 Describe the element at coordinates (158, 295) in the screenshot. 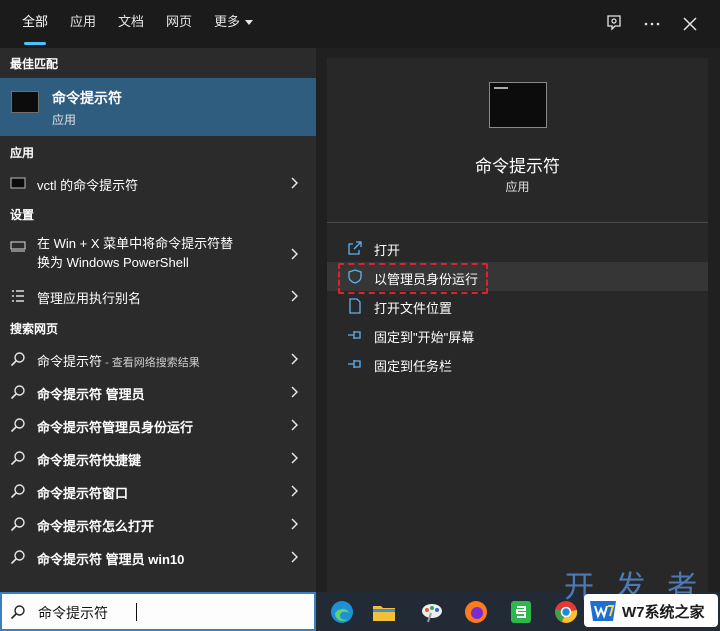

I see `setting-item-alias: 管理应用执行别名` at that location.